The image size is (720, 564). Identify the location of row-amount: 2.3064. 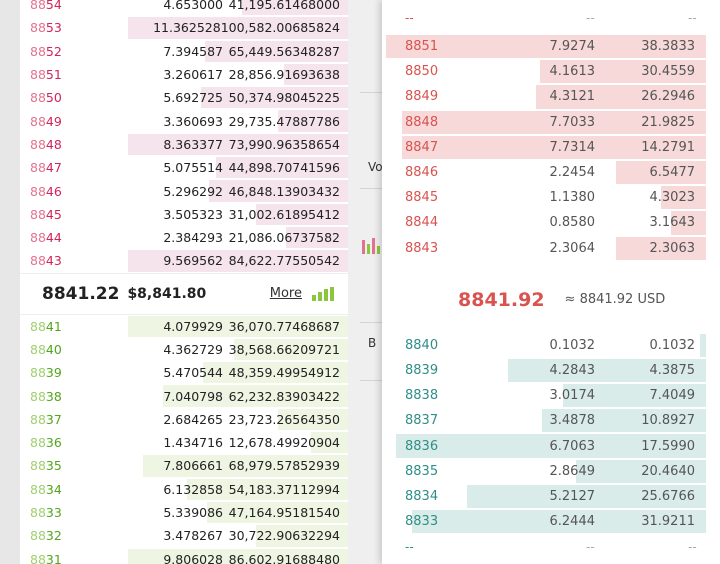
(572, 248).